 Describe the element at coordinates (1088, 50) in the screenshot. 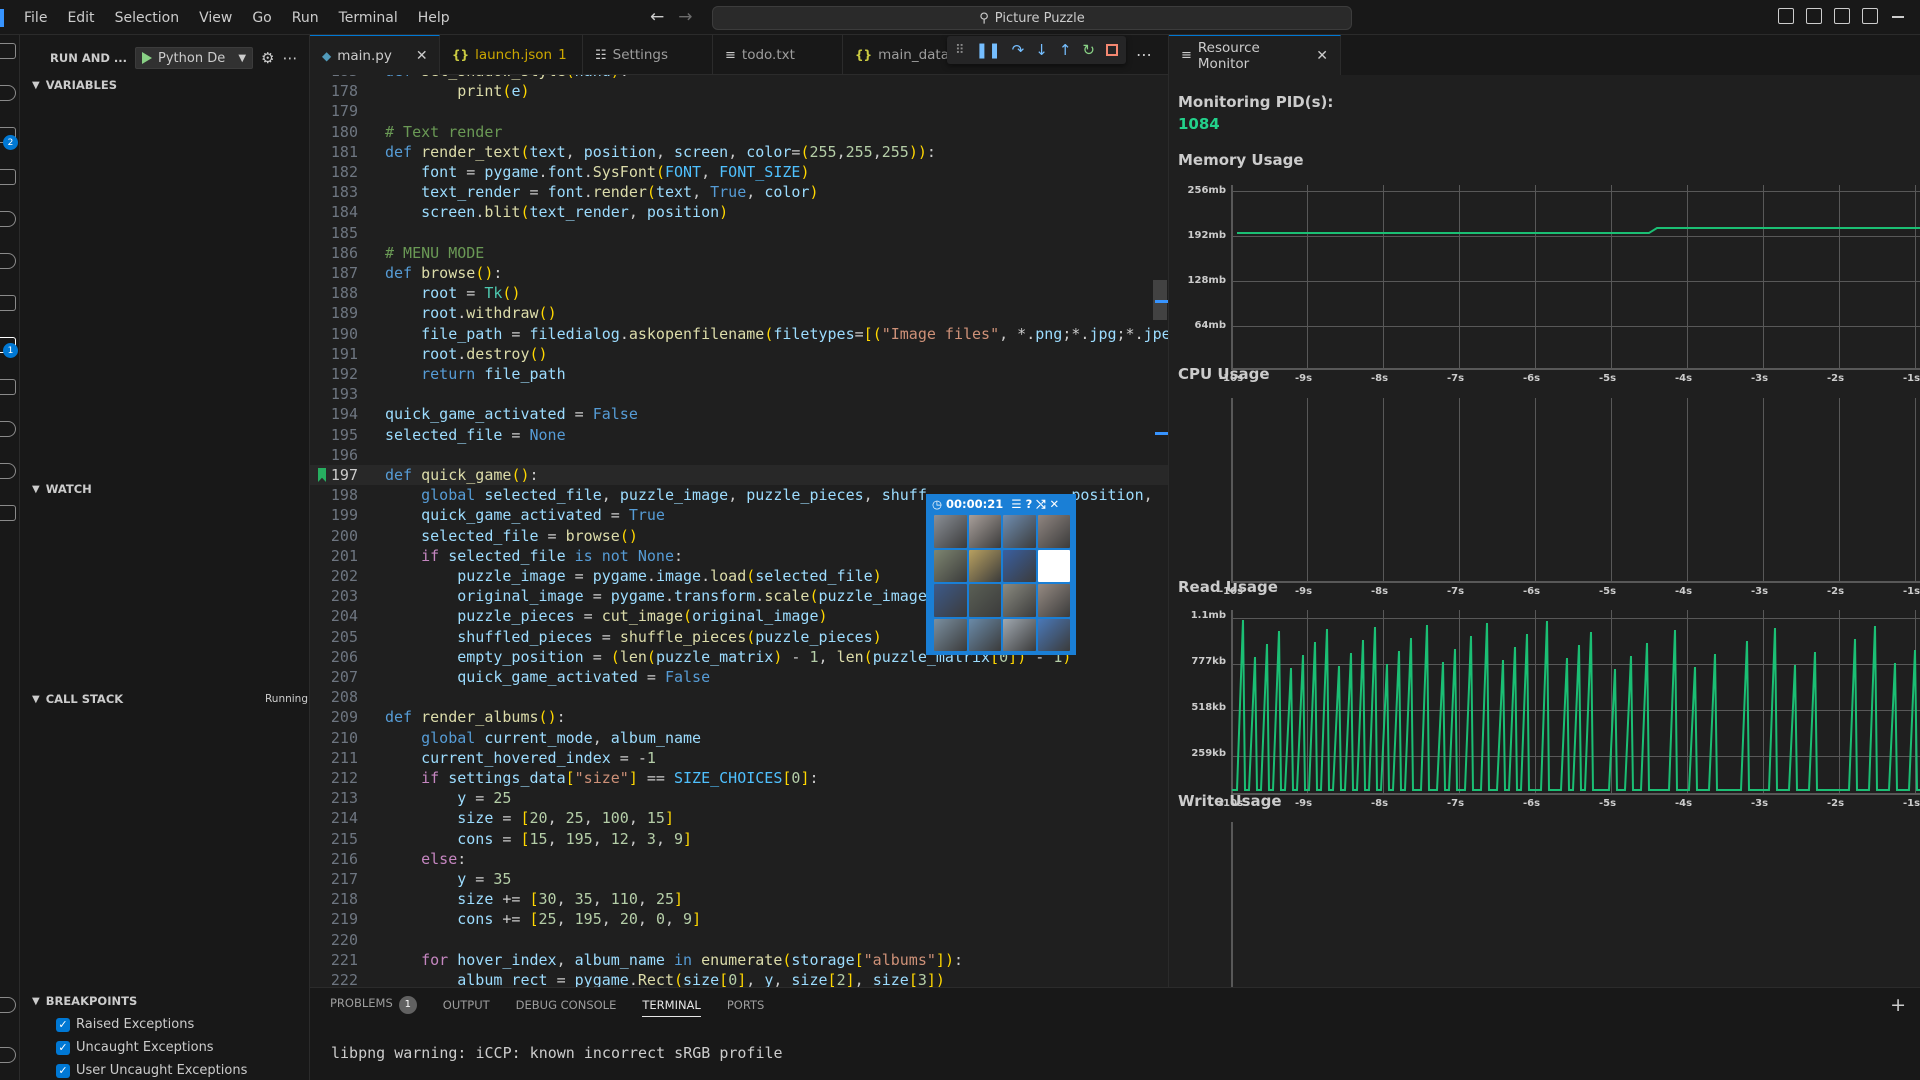

I see `restart-icon: ↻` at that location.